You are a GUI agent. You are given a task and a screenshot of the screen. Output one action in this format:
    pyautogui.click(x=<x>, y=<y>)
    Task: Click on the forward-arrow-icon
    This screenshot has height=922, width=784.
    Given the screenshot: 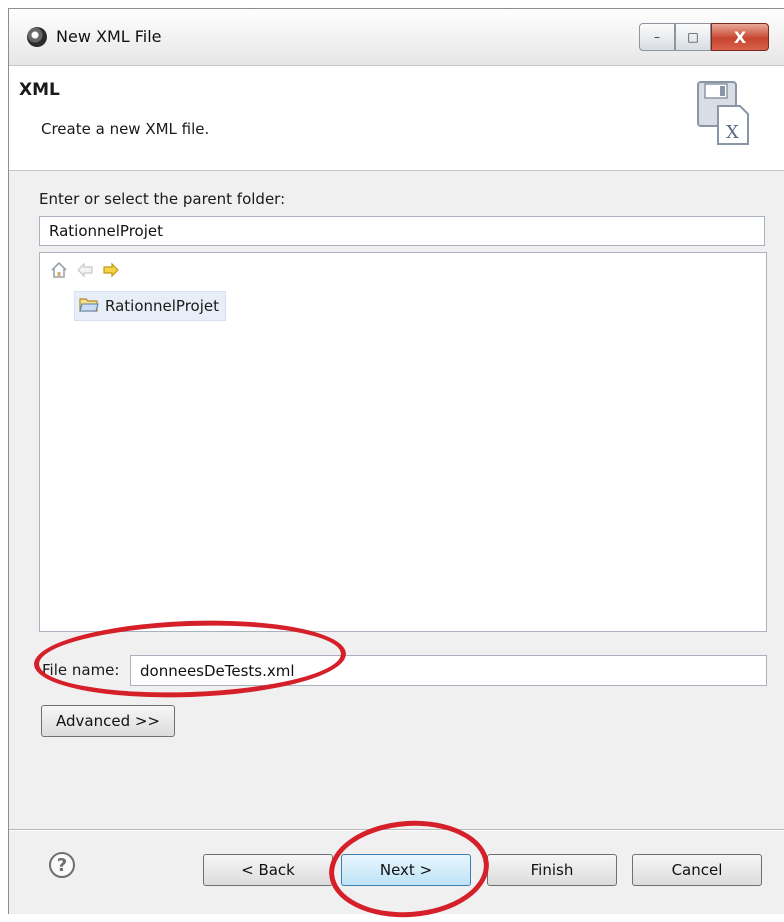 What is the action you would take?
    pyautogui.click(x=111, y=270)
    